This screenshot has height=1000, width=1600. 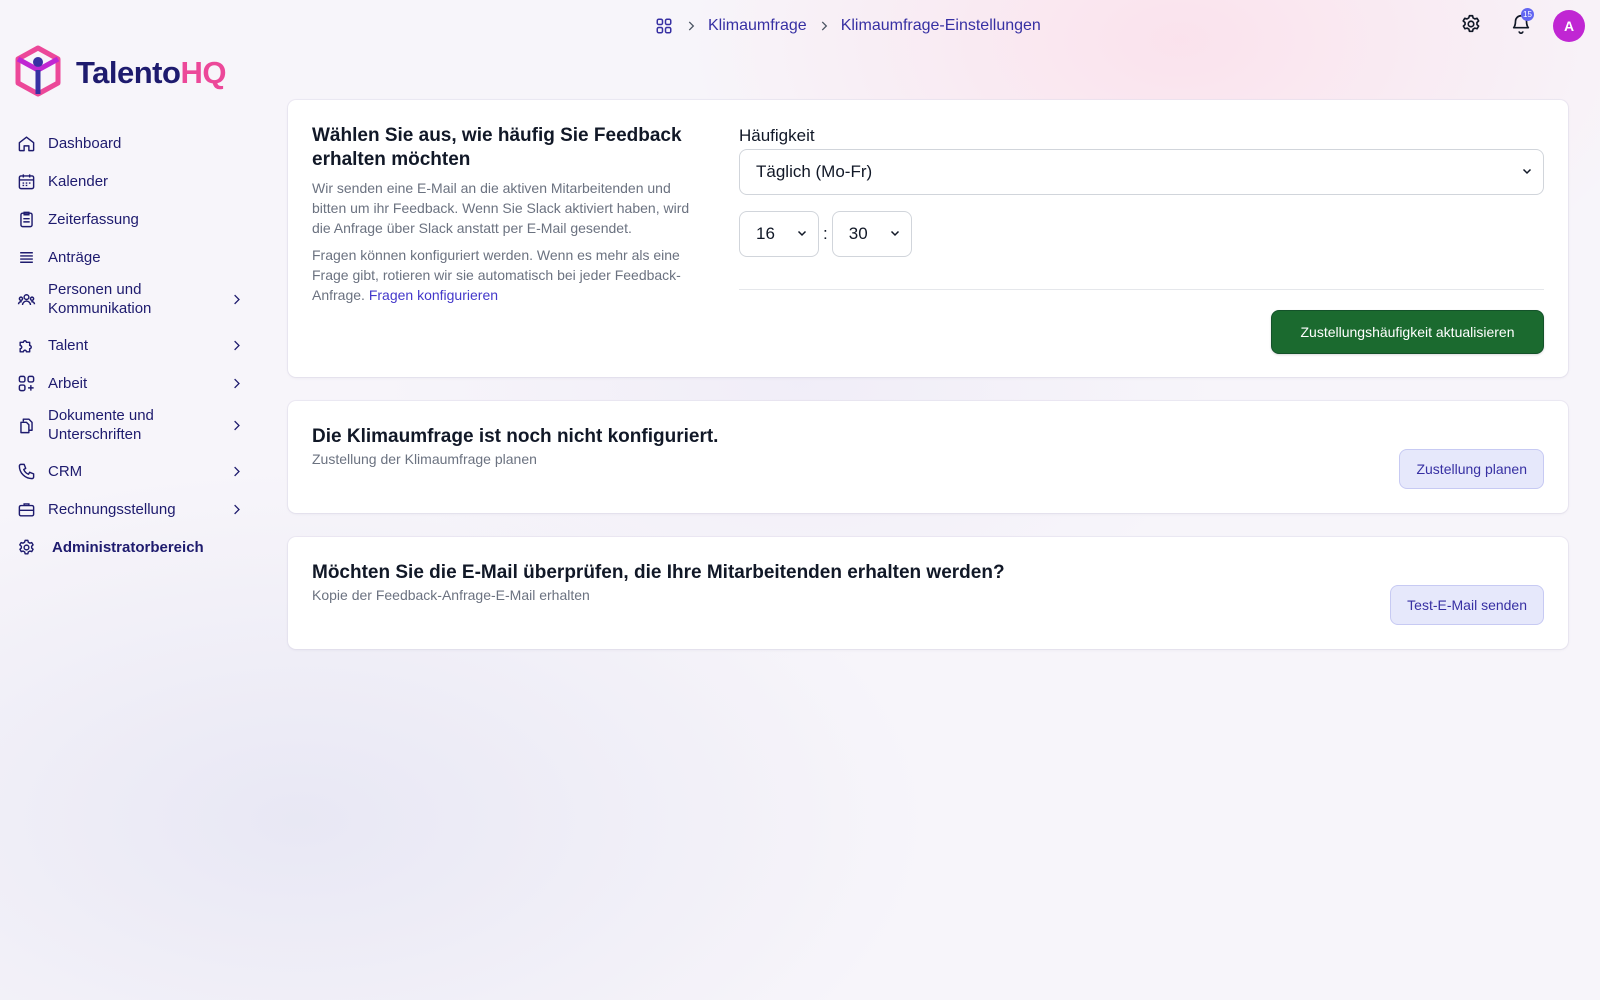 What do you see at coordinates (26, 219) in the screenshot?
I see `clipboard-icon` at bounding box center [26, 219].